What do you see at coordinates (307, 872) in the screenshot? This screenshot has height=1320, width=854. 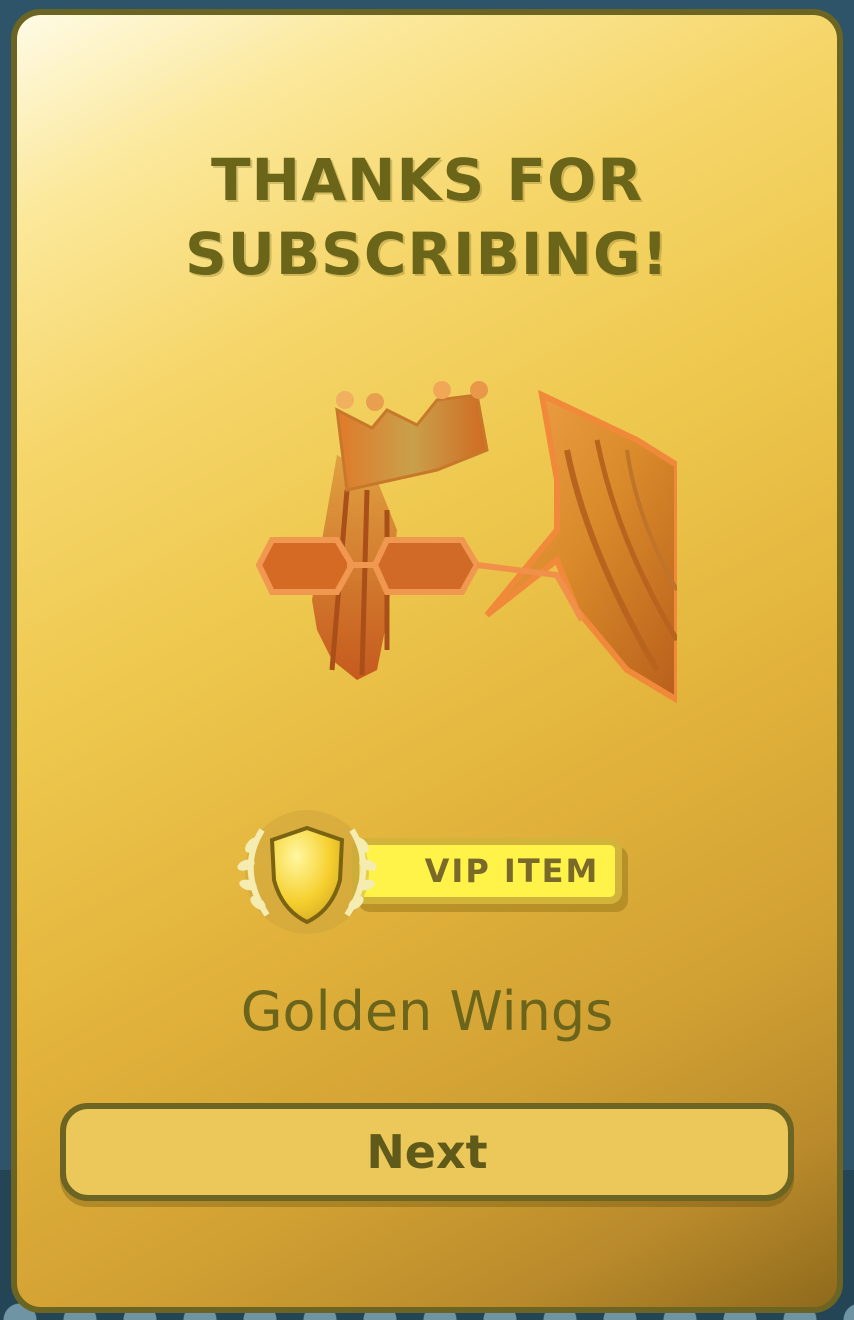 I see `shield-laurel-icon` at bounding box center [307, 872].